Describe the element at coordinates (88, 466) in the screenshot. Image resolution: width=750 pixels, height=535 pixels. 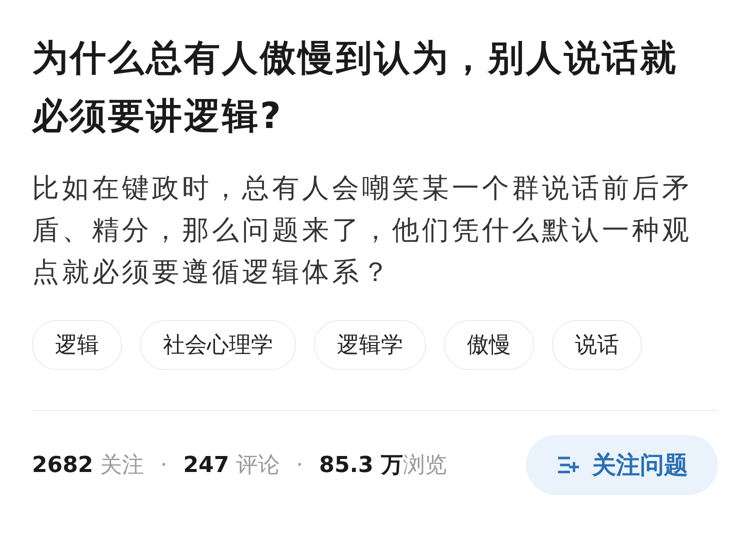
I see `stat-text: 2682 关注` at that location.